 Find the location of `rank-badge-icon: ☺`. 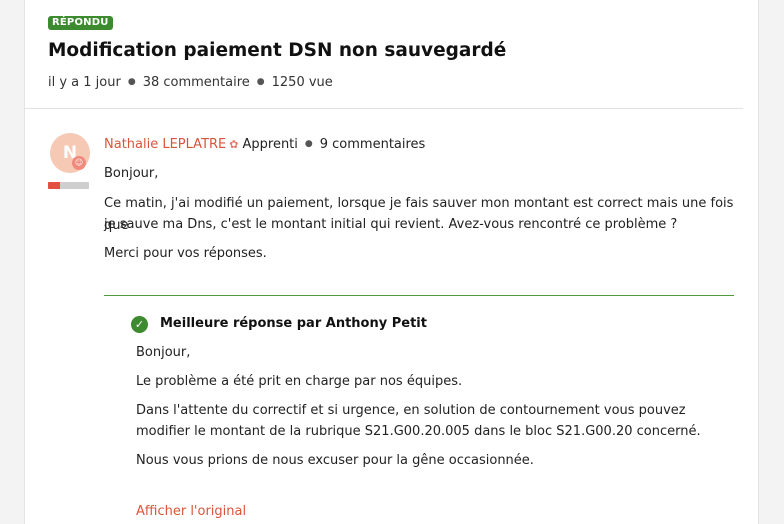

rank-badge-icon: ☺ is located at coordinates (79, 163).